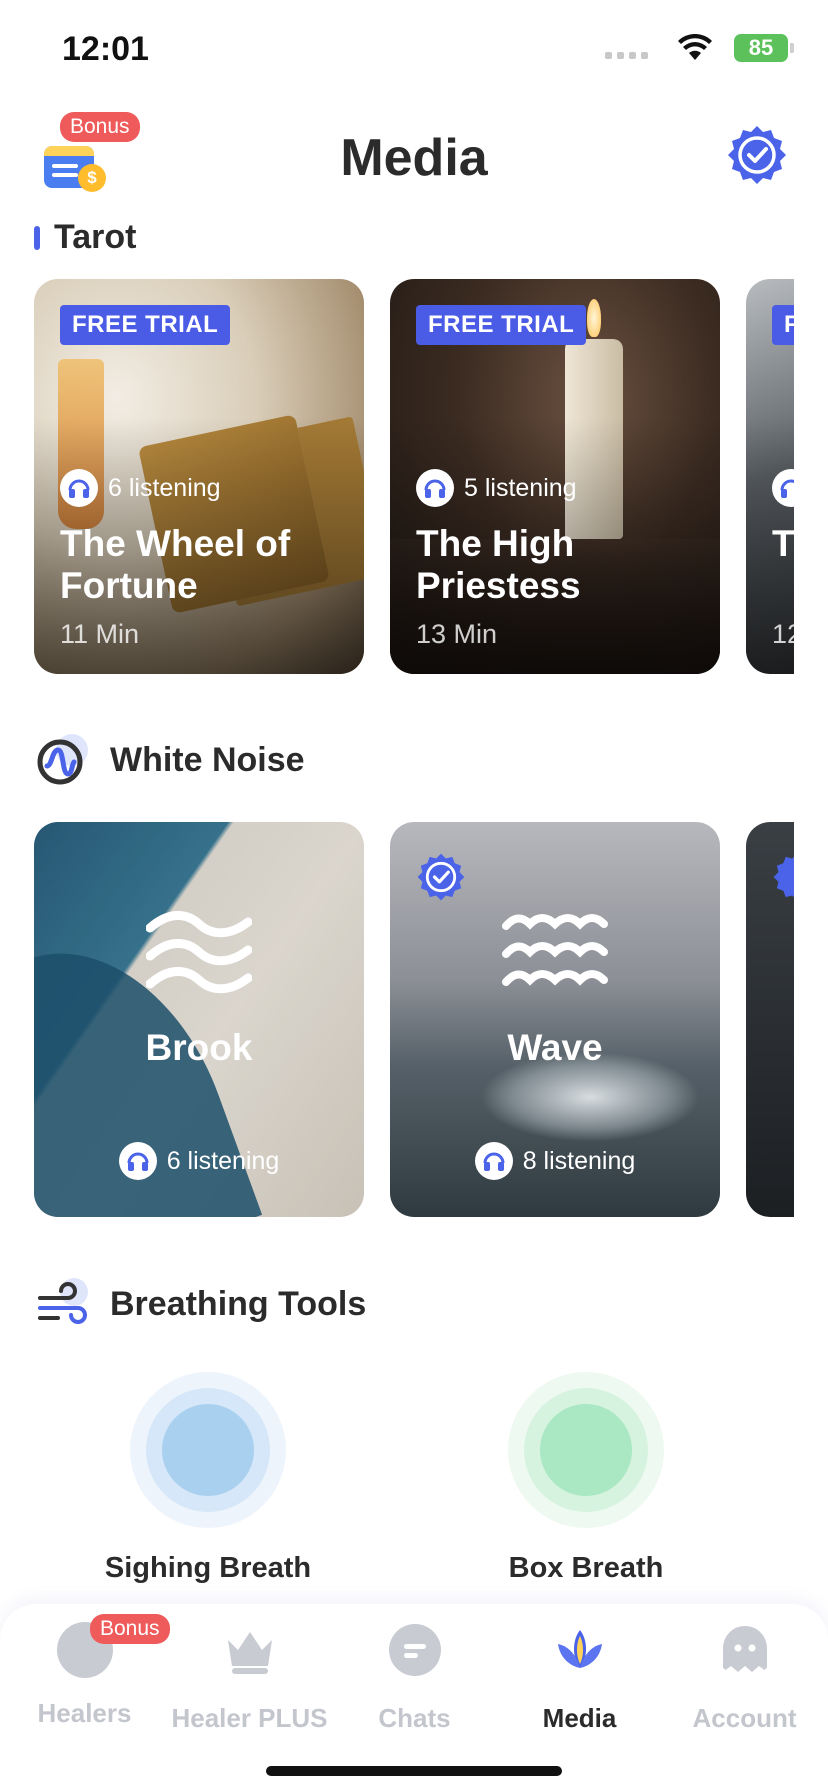  What do you see at coordinates (555, 1161) in the screenshot?
I see `listening-count: 8 listening` at bounding box center [555, 1161].